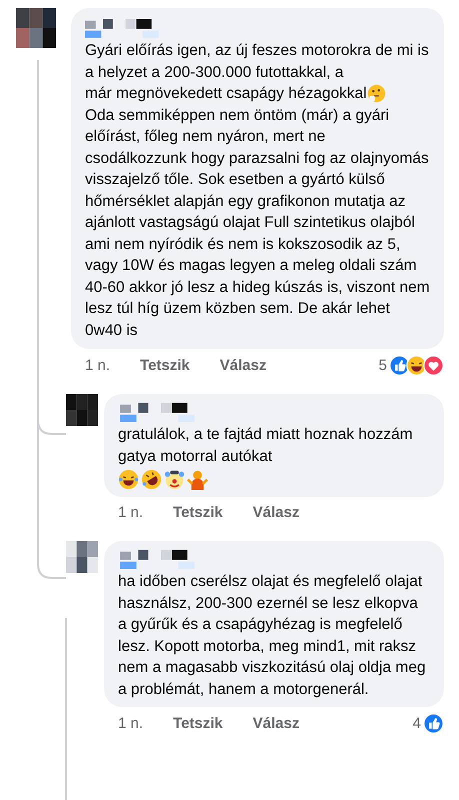 The width and height of the screenshot is (459, 800). I want to click on comment-text: gratulálok, a te fajtád miatt hoznak hozzám gatya motorral autókat, so click(266, 445).